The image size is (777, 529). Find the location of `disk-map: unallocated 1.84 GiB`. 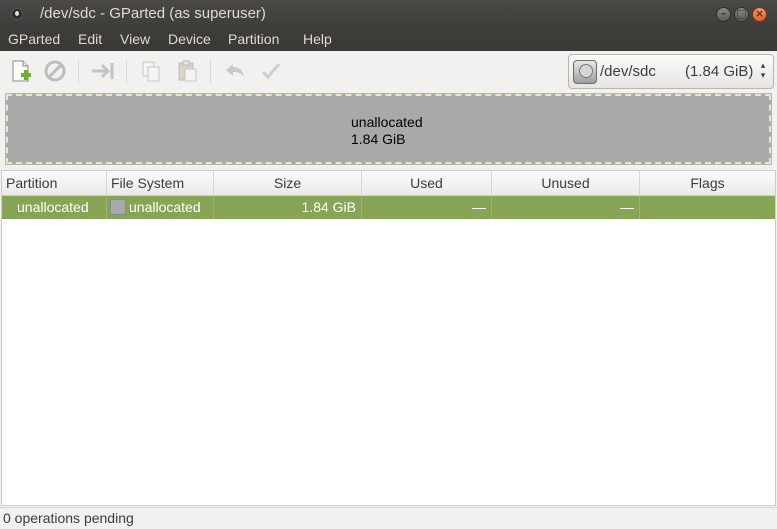

disk-map: unallocated 1.84 GiB is located at coordinates (388, 129).